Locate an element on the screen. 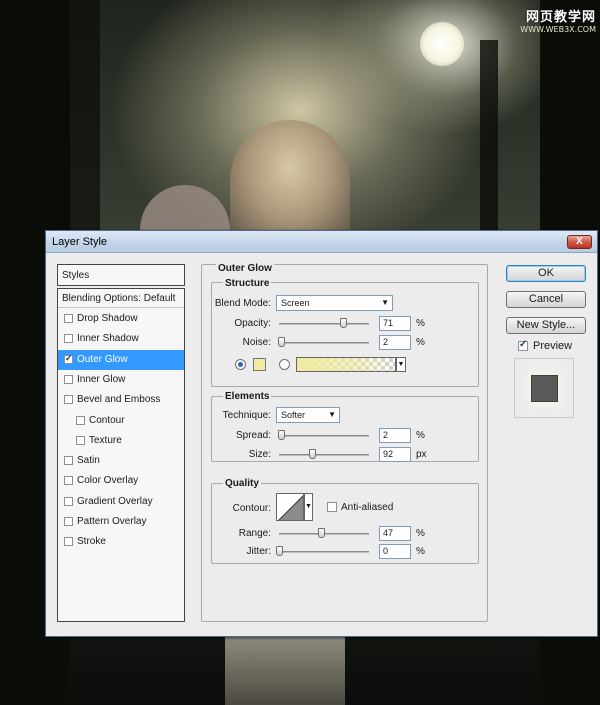 This screenshot has width=600, height=705. panel-title: Outer Glow is located at coordinates (245, 268).